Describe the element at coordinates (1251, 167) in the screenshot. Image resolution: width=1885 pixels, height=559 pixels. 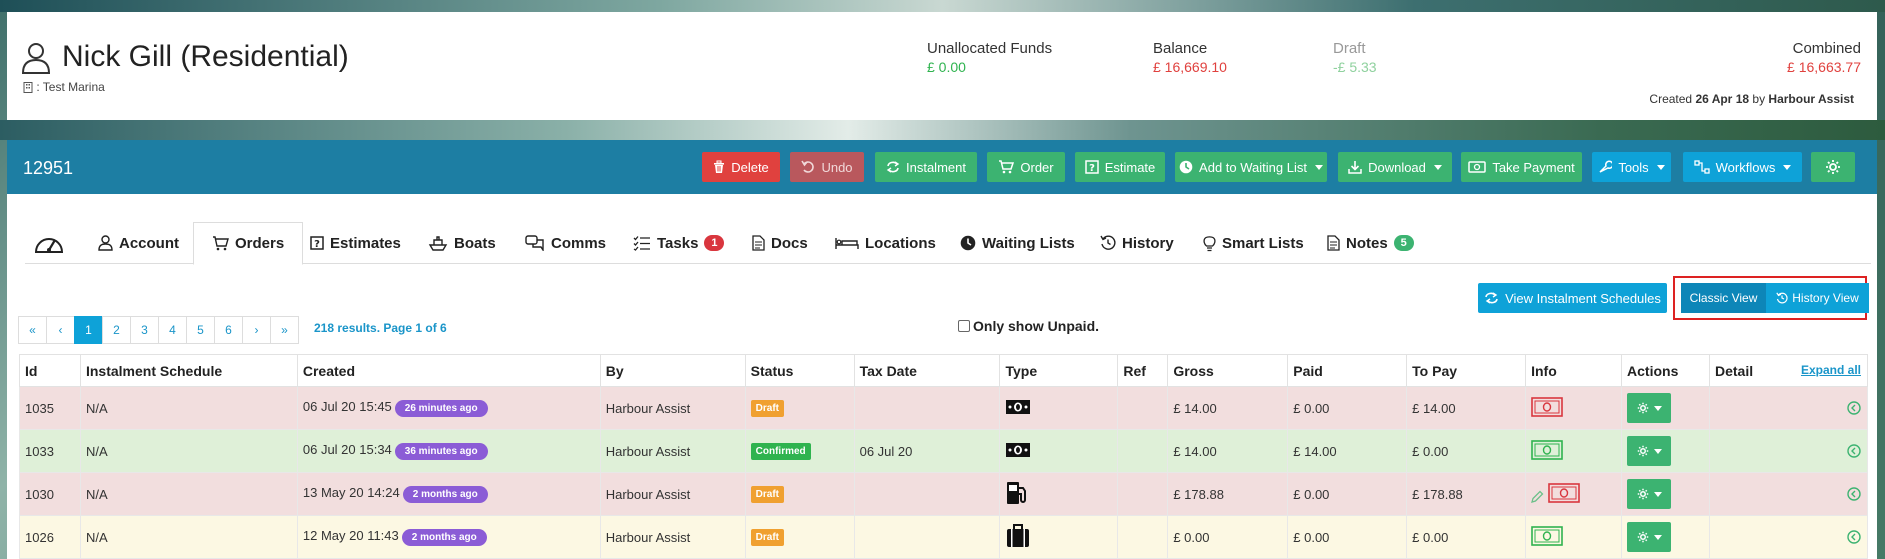
I see `add-to-waiting-list-button: Add to Waiting List` at that location.